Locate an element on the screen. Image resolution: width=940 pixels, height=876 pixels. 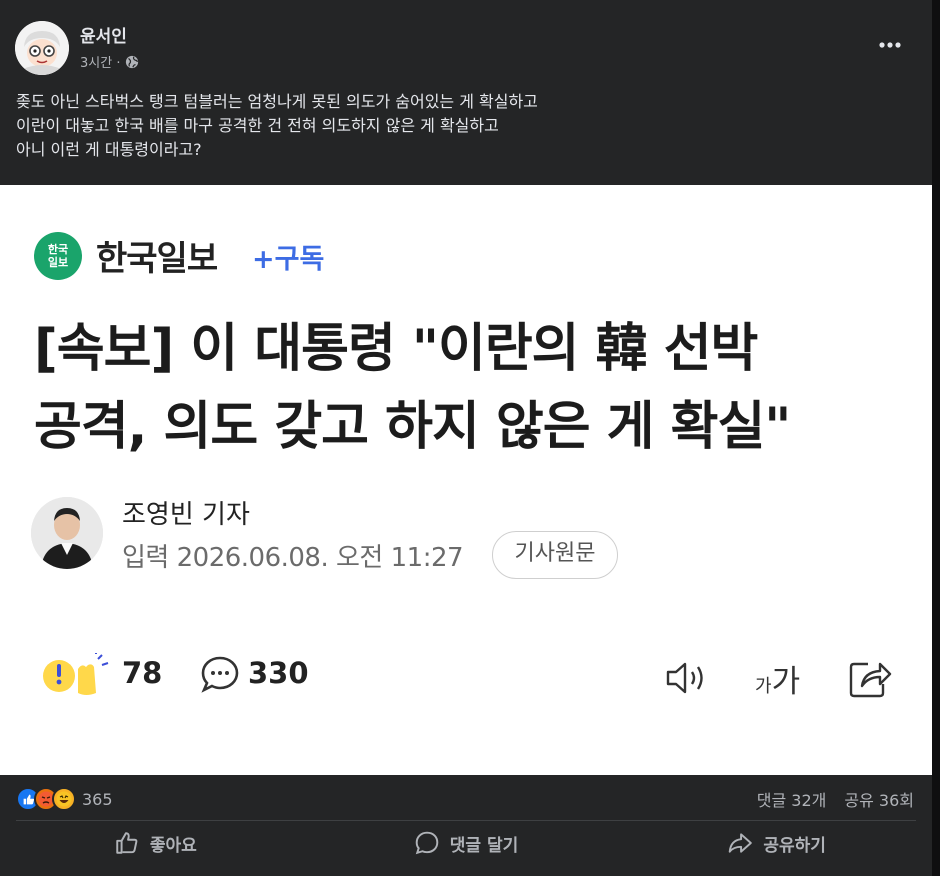
haha-reaction-icon is located at coordinates (64, 799).